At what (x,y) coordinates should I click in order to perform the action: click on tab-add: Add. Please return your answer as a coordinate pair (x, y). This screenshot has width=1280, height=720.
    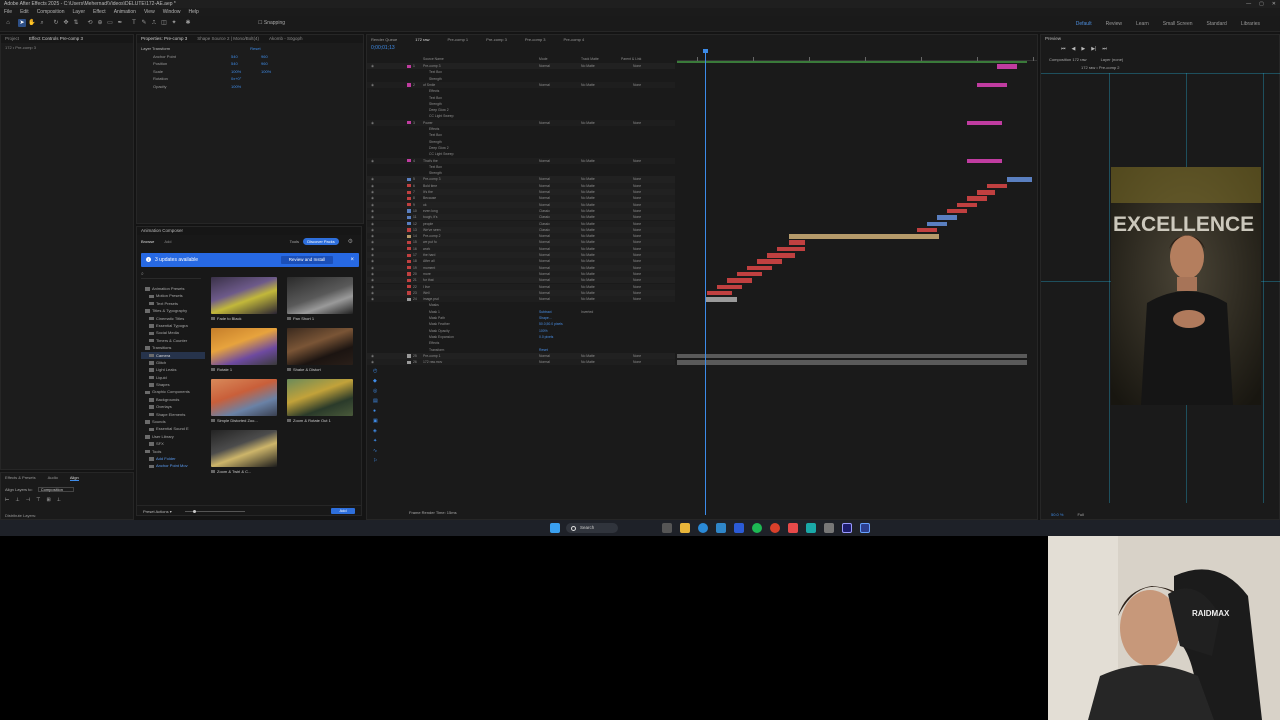
    Looking at the image, I should click on (167, 241).